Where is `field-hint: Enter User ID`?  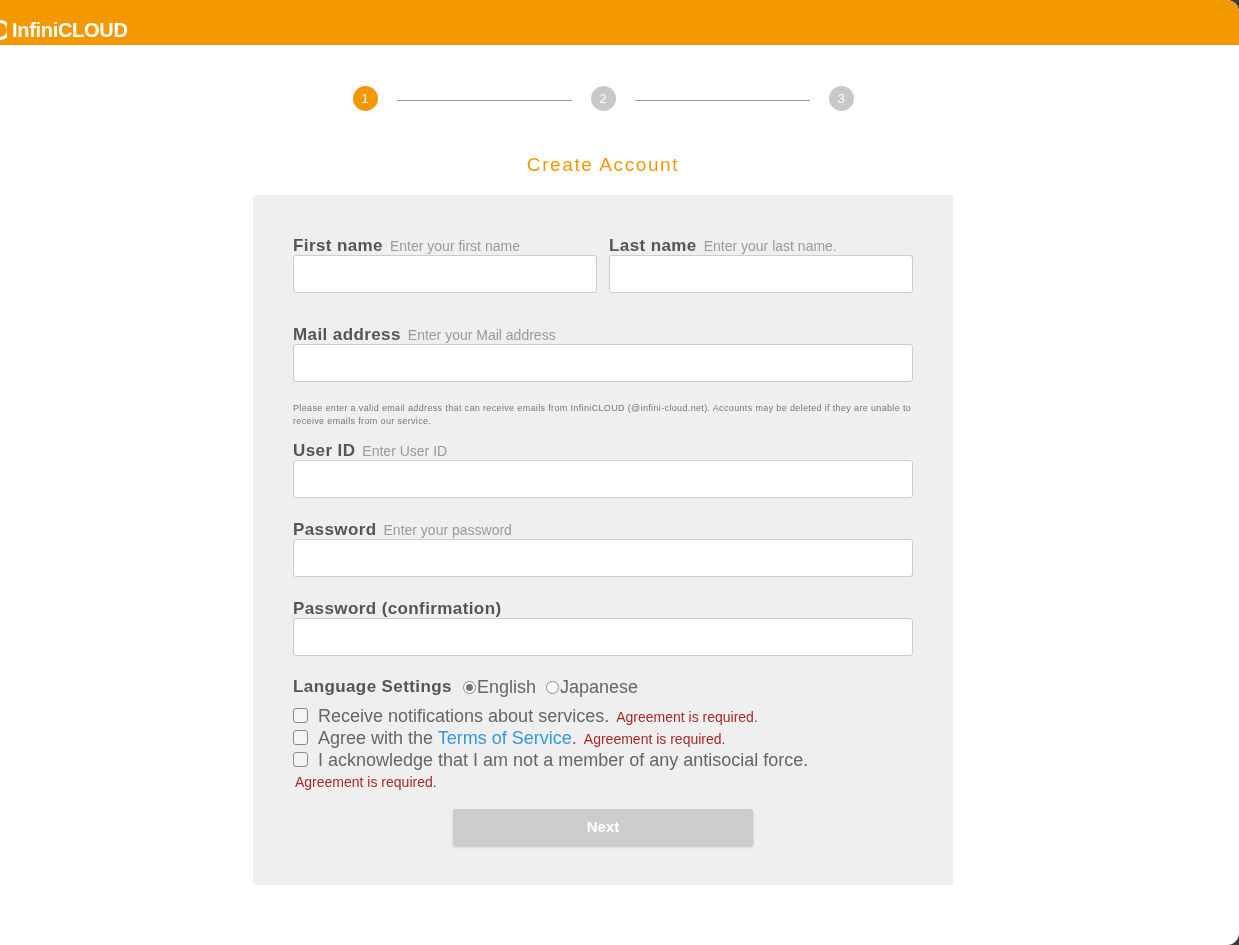
field-hint: Enter User ID is located at coordinates (405, 451).